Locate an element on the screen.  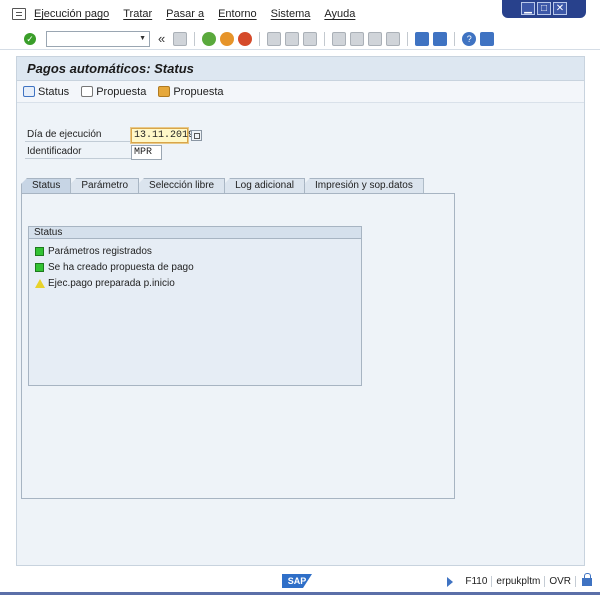
status-line: Se ha creado propuesta de pago is located at coordinates (114, 267).